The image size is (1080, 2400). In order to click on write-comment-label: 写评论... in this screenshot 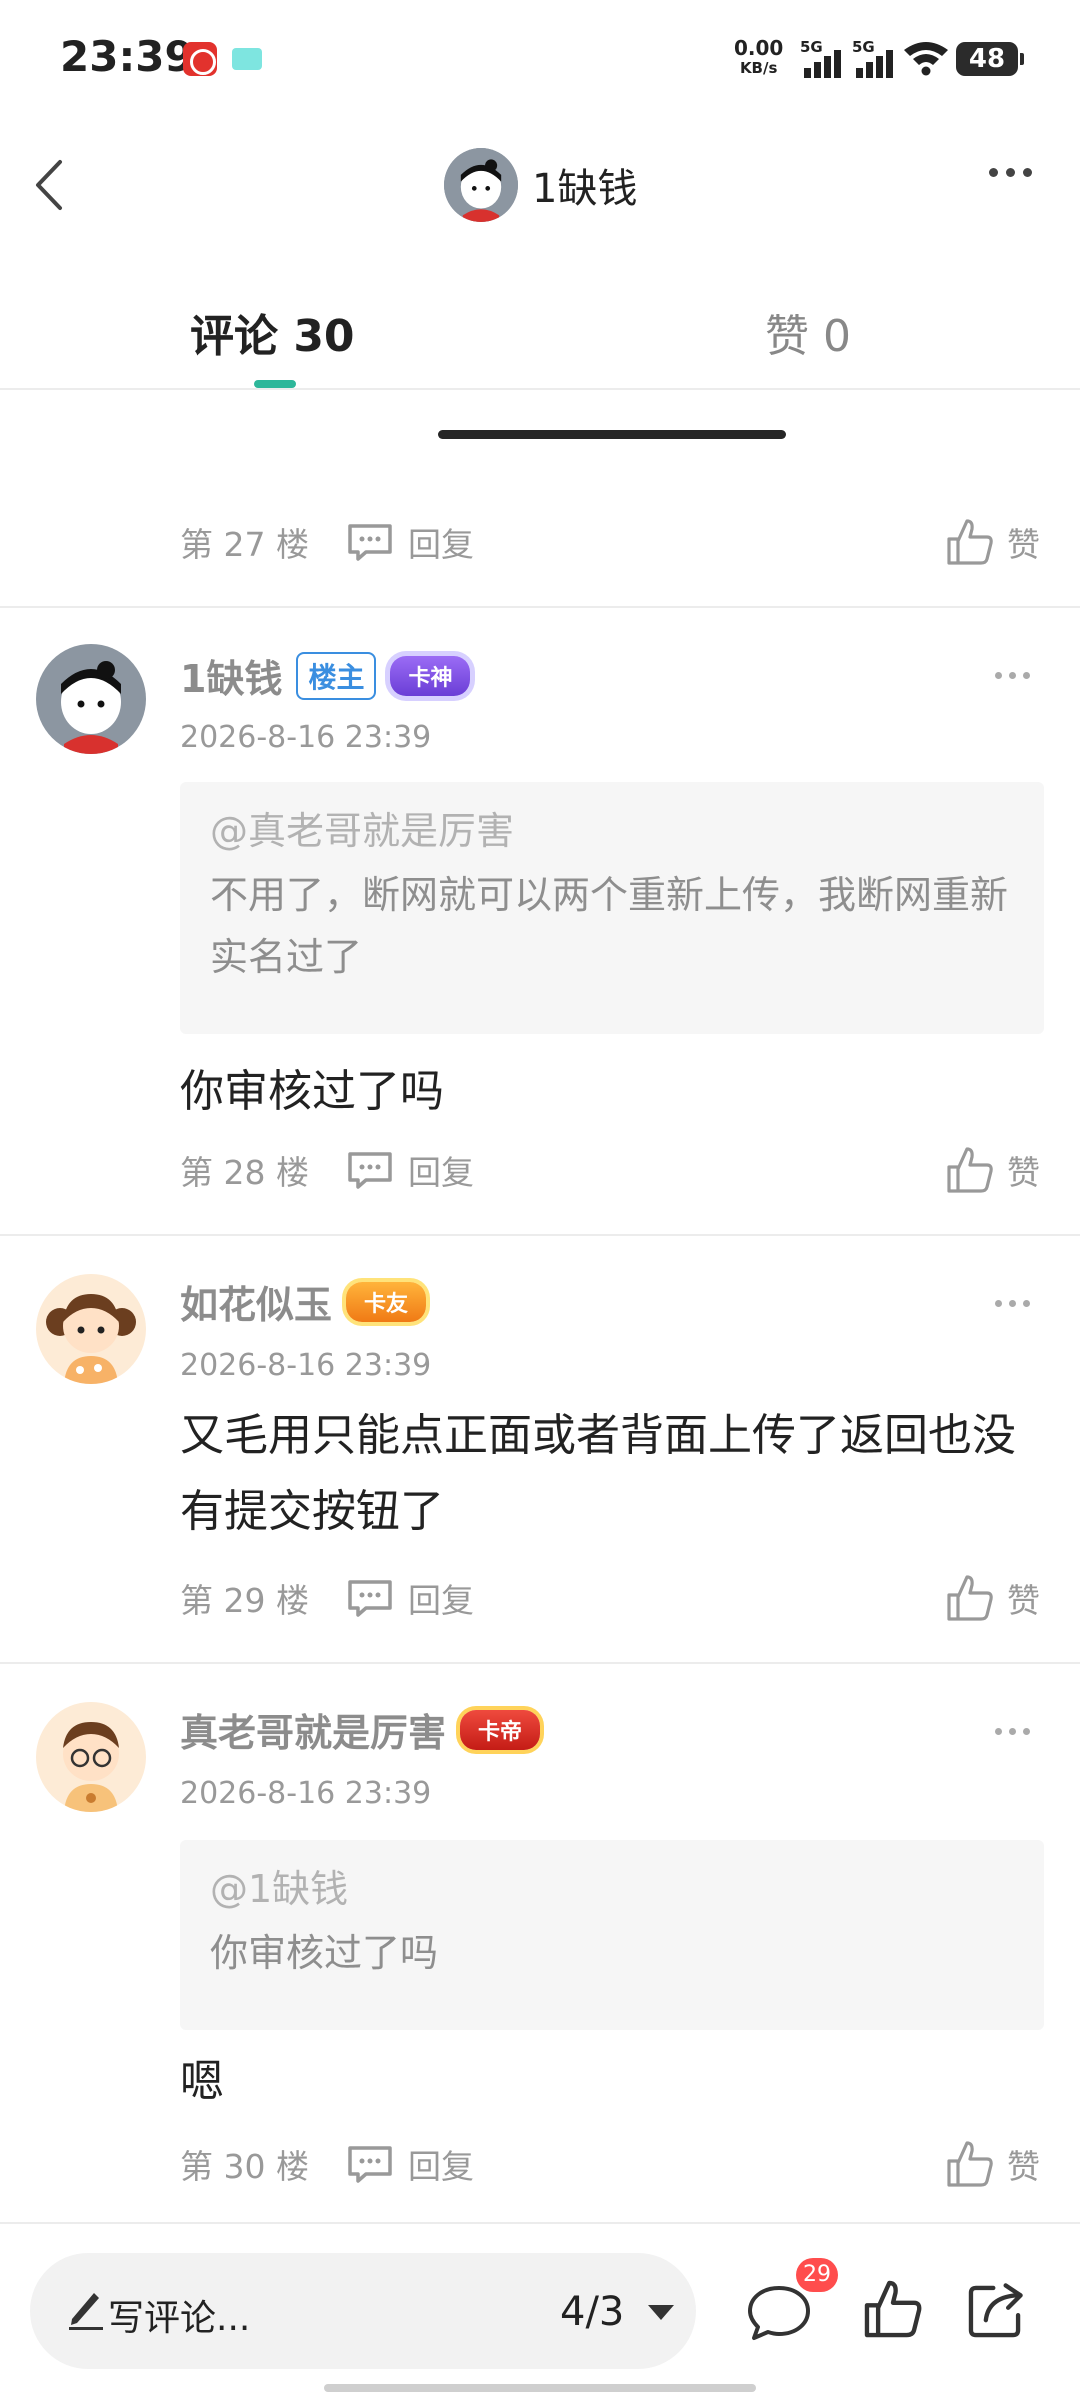, I will do `click(179, 2318)`.